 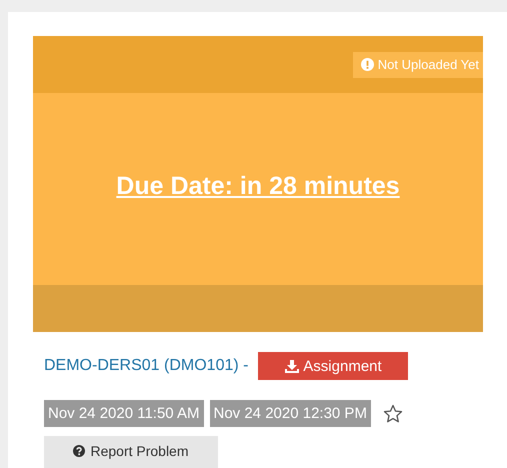 I want to click on date-label: Nov 24 2020 11:50 AM, so click(x=124, y=413).